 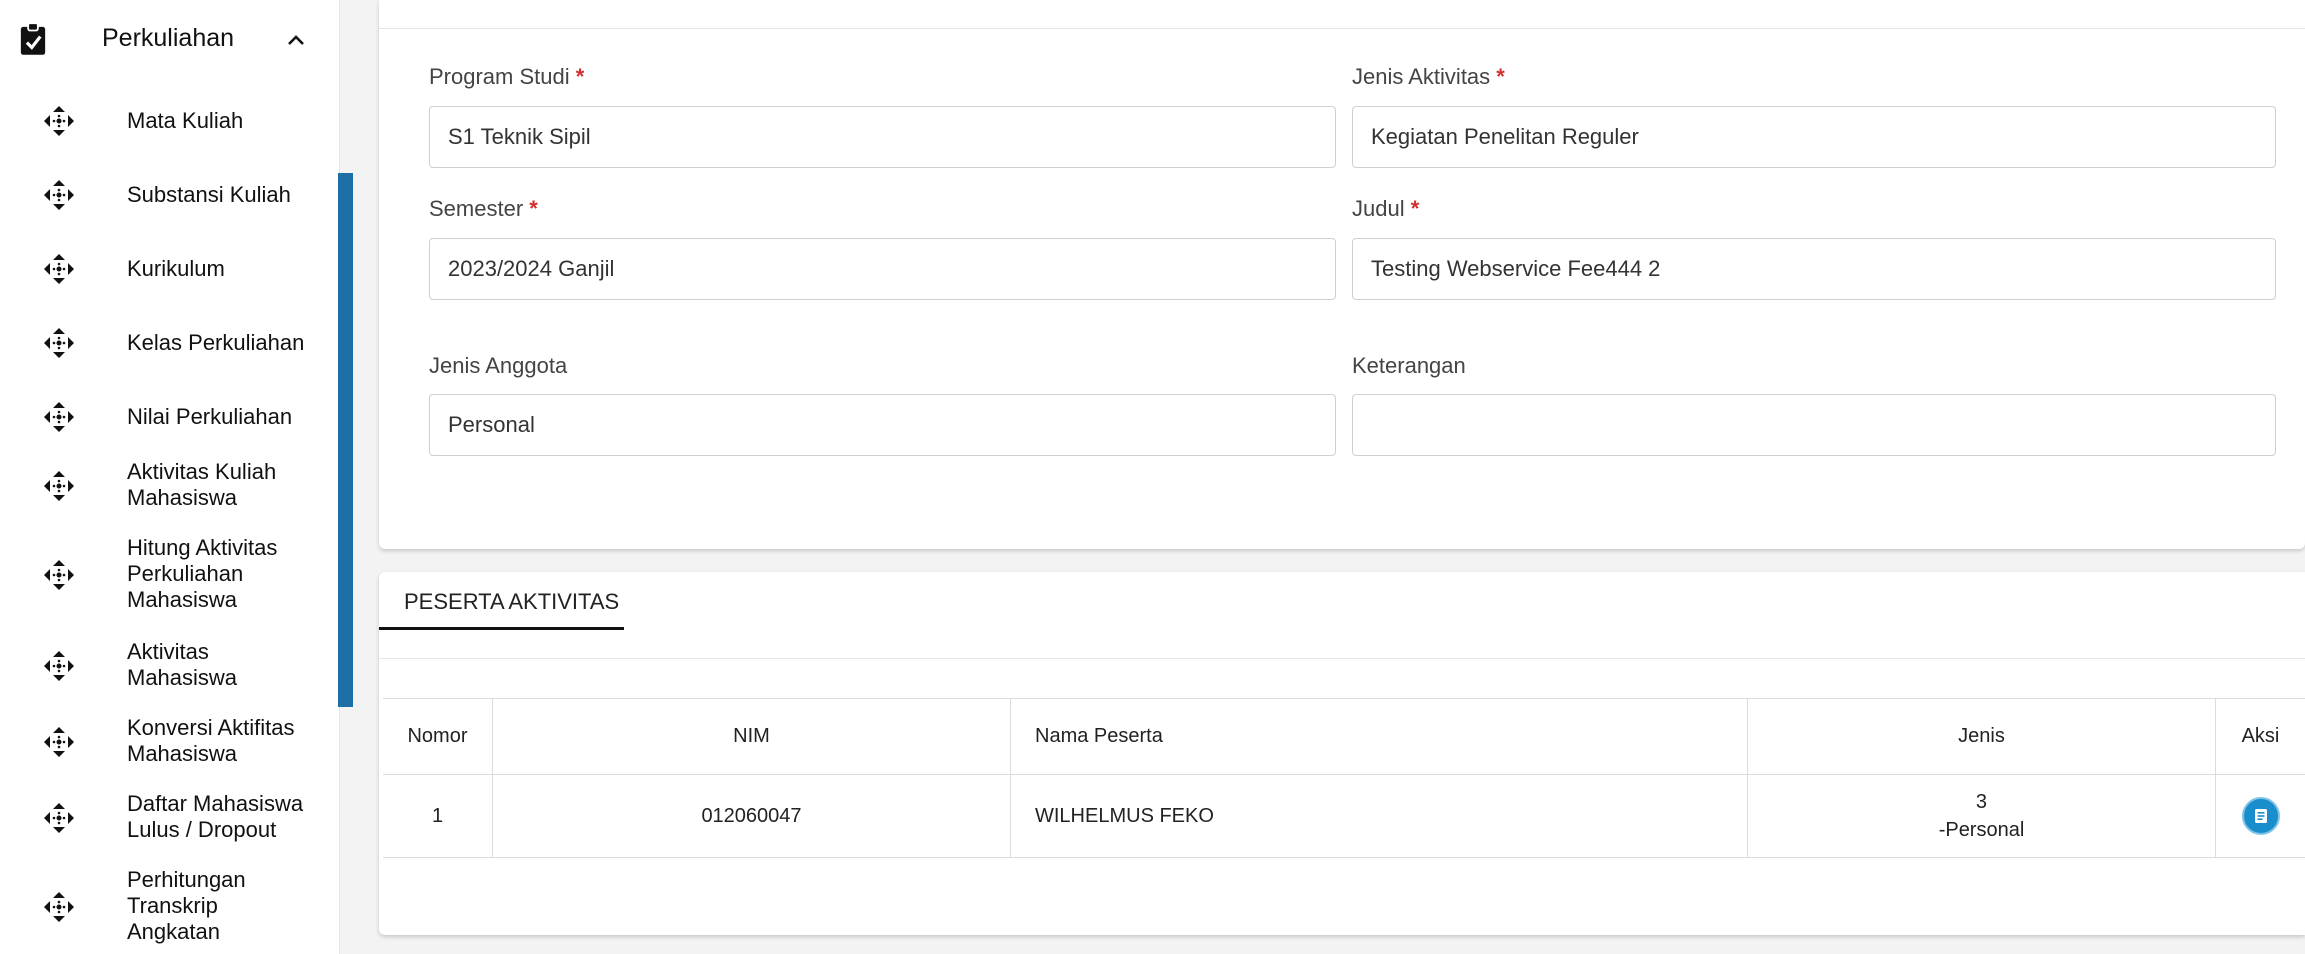 What do you see at coordinates (1379, 816) in the screenshot?
I see `cell-nama-peserta: WILHELMUS FEKO` at bounding box center [1379, 816].